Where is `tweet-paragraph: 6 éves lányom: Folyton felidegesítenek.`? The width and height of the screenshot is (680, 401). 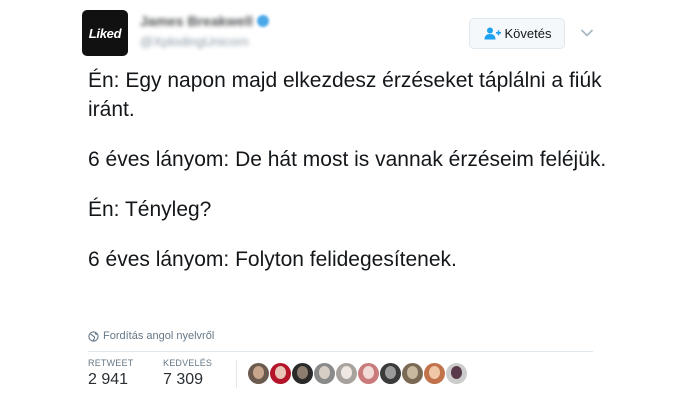 tweet-paragraph: 6 éves lányom: Folyton felidegesítenek. is located at coordinates (272, 259).